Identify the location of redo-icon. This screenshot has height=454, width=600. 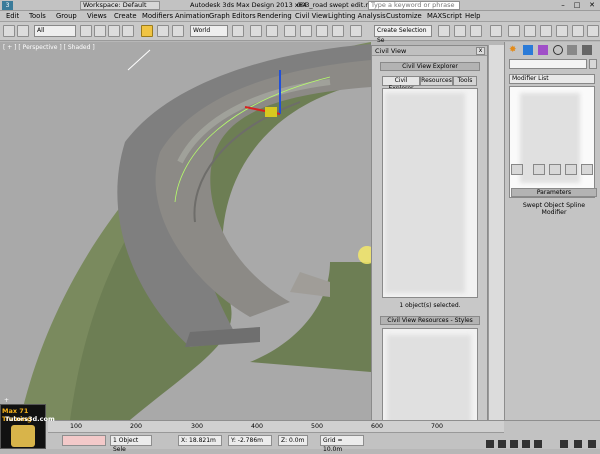
(23, 31).